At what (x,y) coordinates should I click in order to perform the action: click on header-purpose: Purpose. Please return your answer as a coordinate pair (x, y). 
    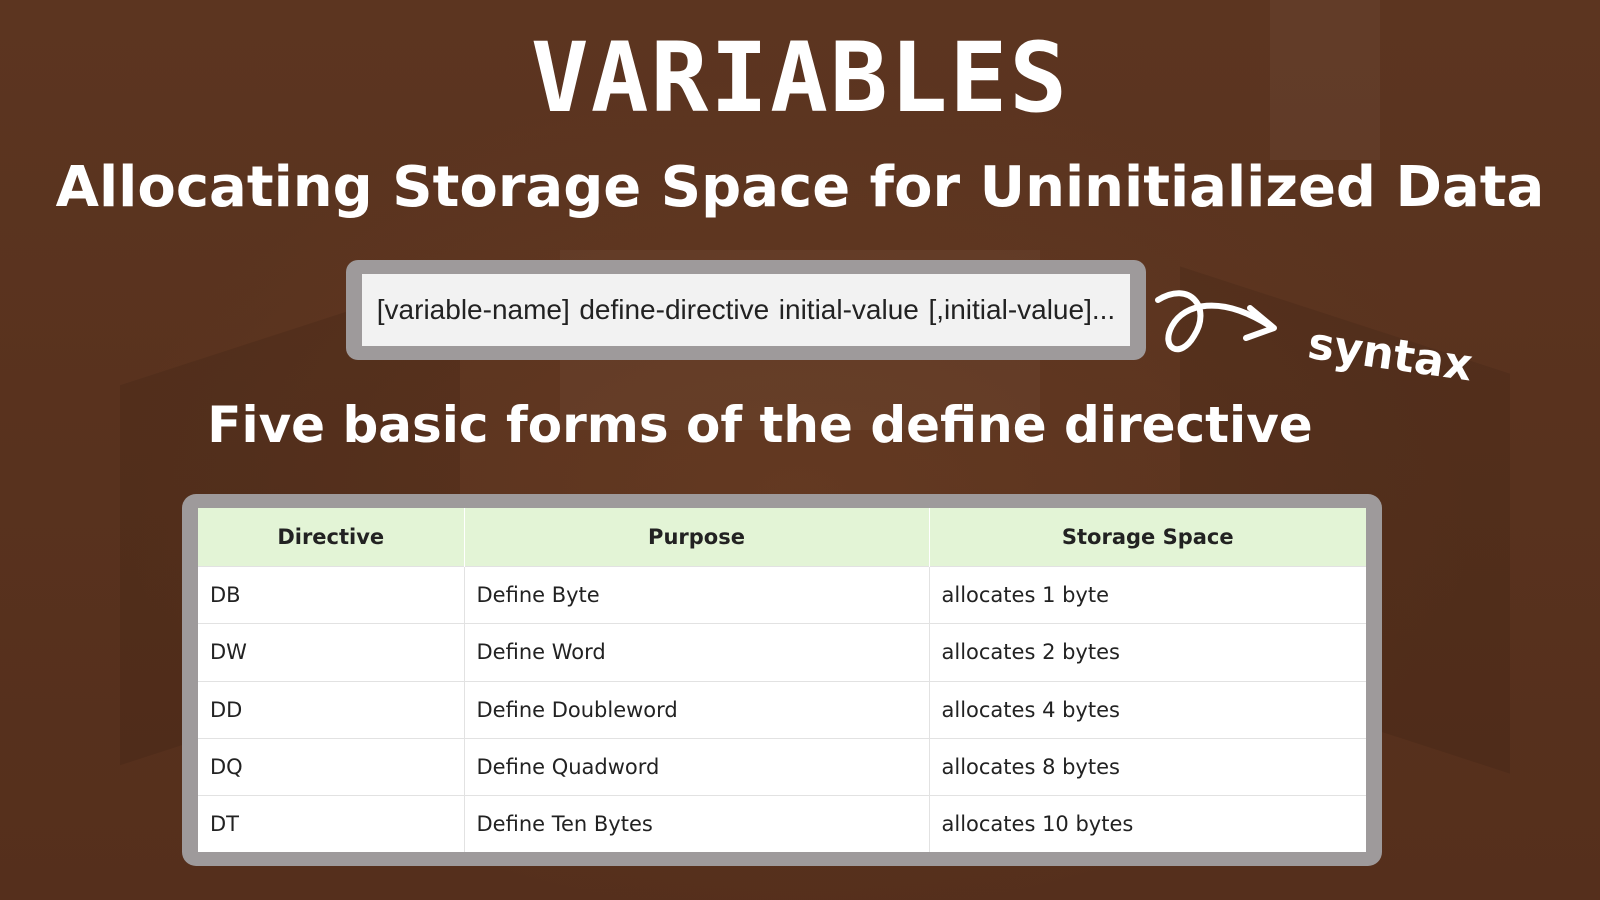
    Looking at the image, I should click on (697, 537).